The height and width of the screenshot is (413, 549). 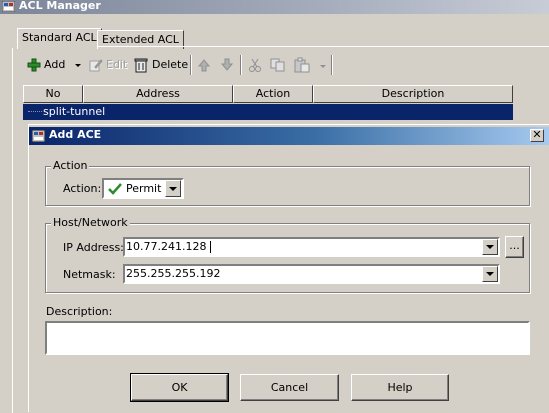 I want to click on netmask-dropdown-button, so click(x=490, y=274).